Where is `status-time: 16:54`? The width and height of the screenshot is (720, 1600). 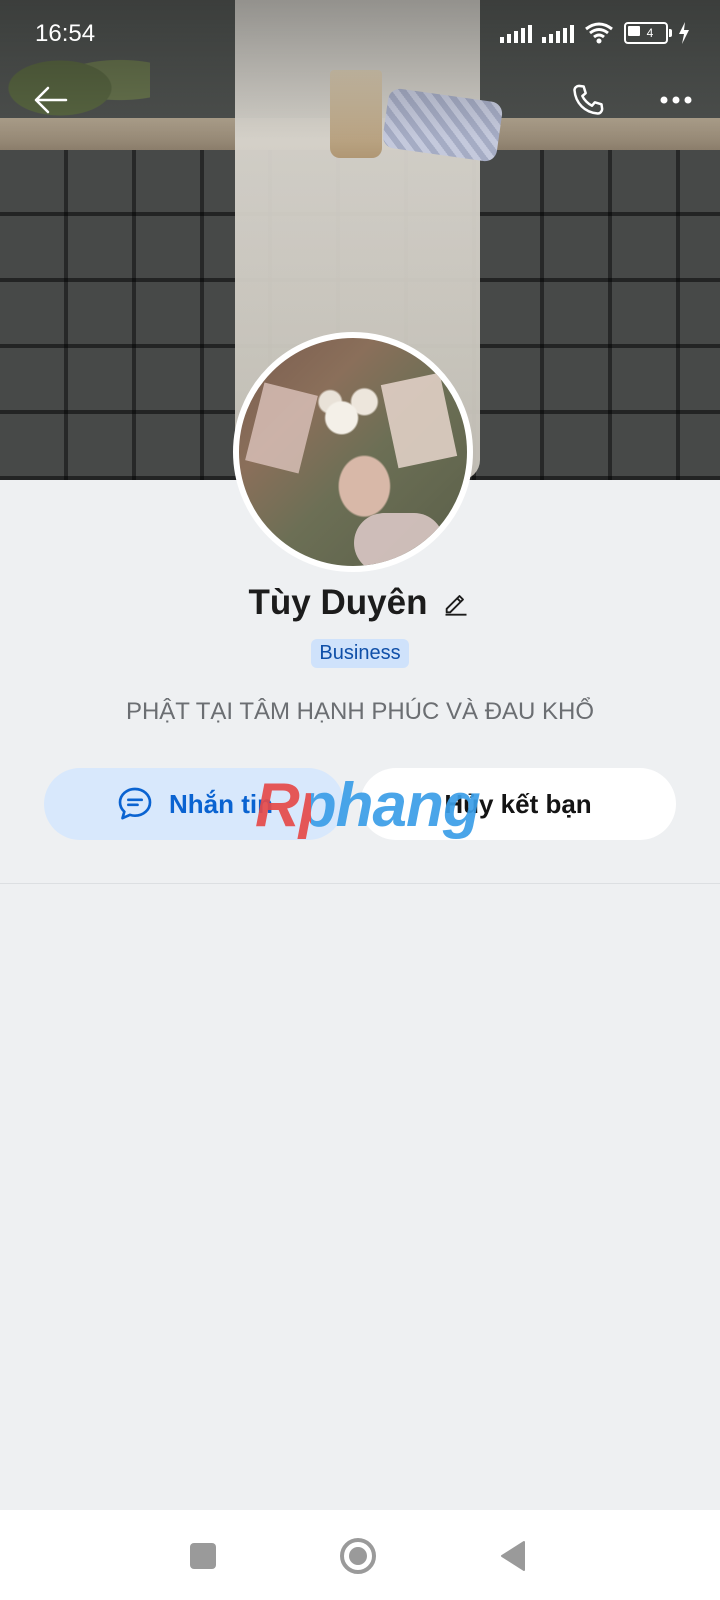
status-time: 16:54 is located at coordinates (65, 33).